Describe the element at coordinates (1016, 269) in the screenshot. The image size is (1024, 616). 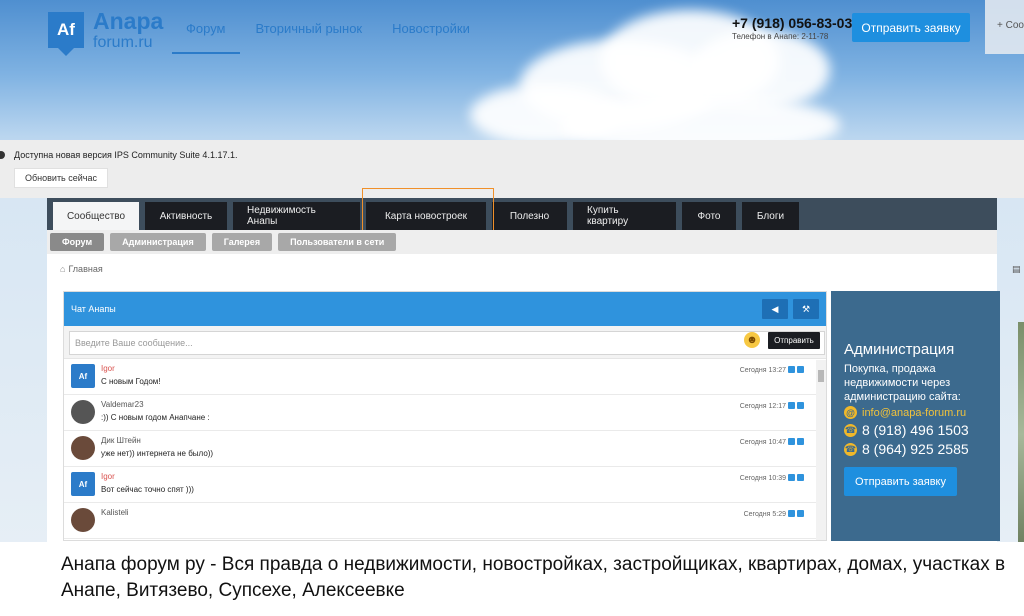
I see `feed-icon: ▤` at that location.